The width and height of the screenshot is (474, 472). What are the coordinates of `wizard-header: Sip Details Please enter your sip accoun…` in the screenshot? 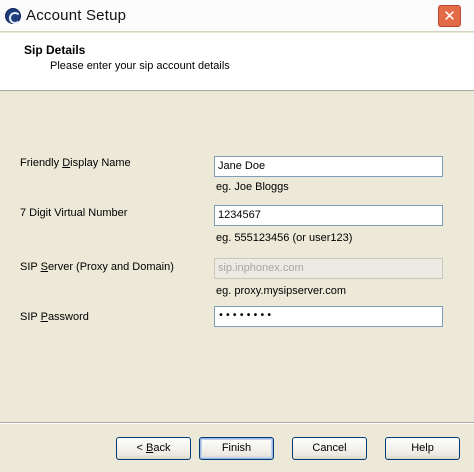 It's located at (237, 62).